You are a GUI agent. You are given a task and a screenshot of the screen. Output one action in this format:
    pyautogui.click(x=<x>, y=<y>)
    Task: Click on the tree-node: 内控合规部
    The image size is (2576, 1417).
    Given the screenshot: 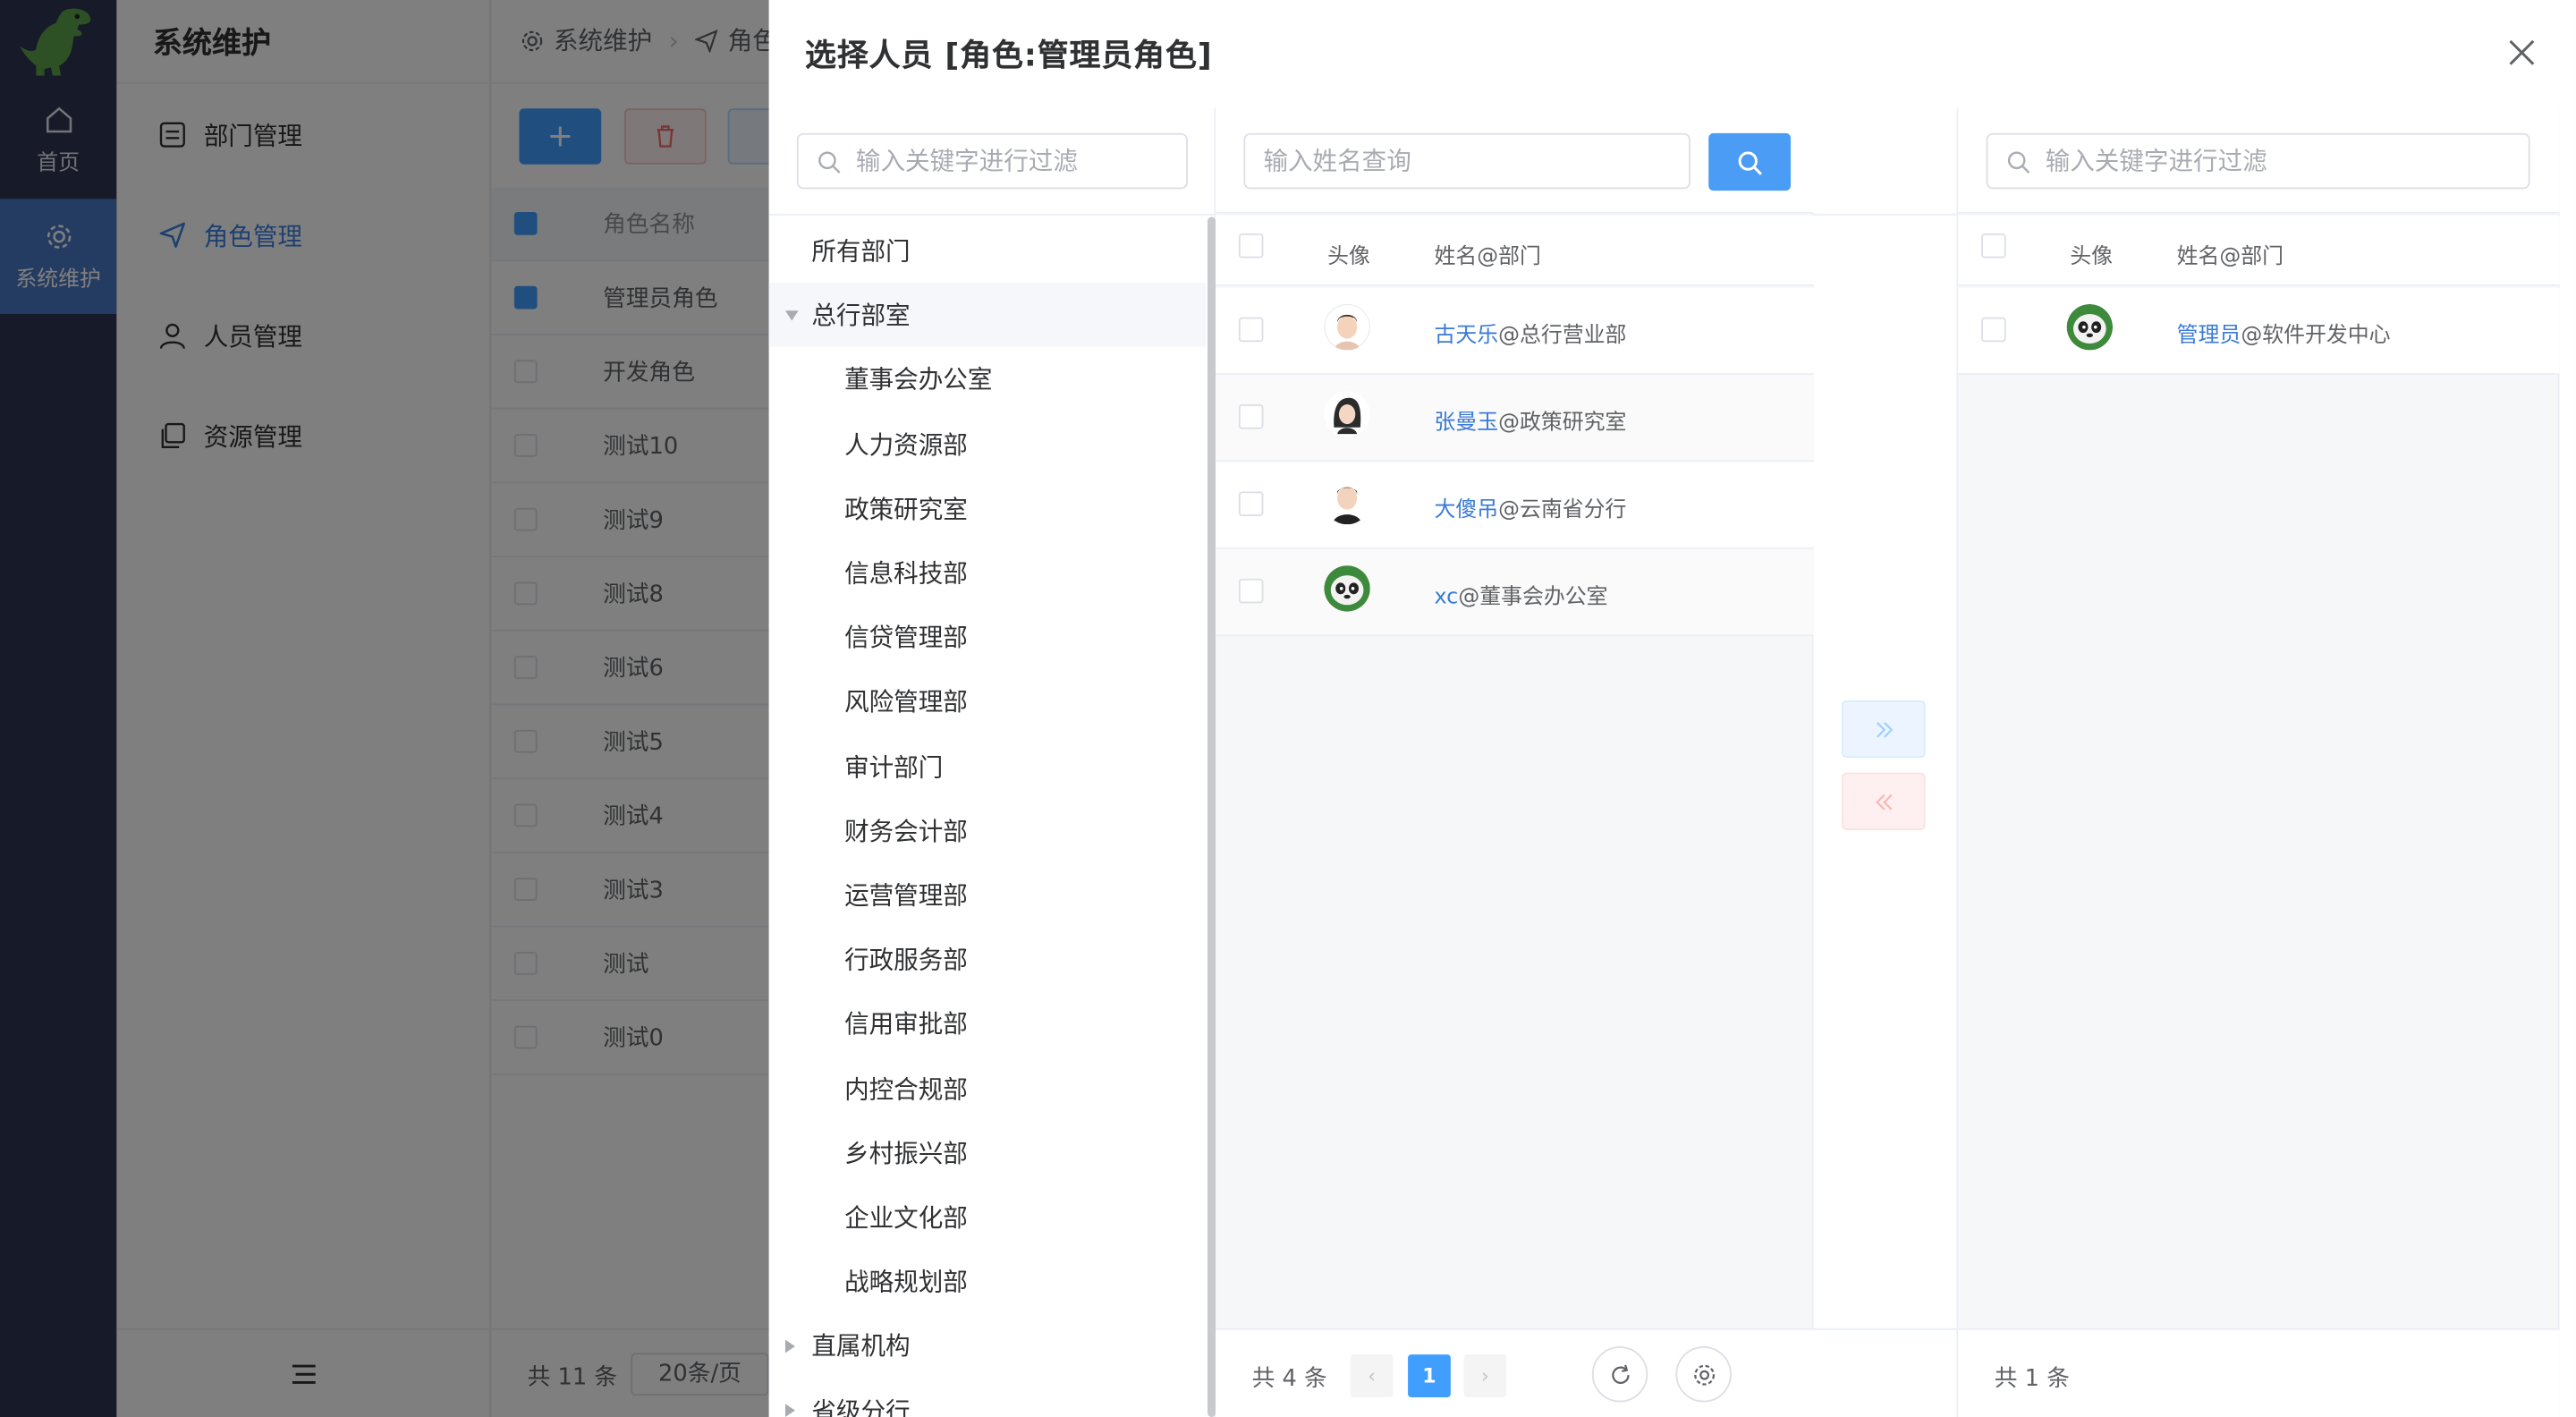 What is the action you would take?
    pyautogui.click(x=988, y=1089)
    